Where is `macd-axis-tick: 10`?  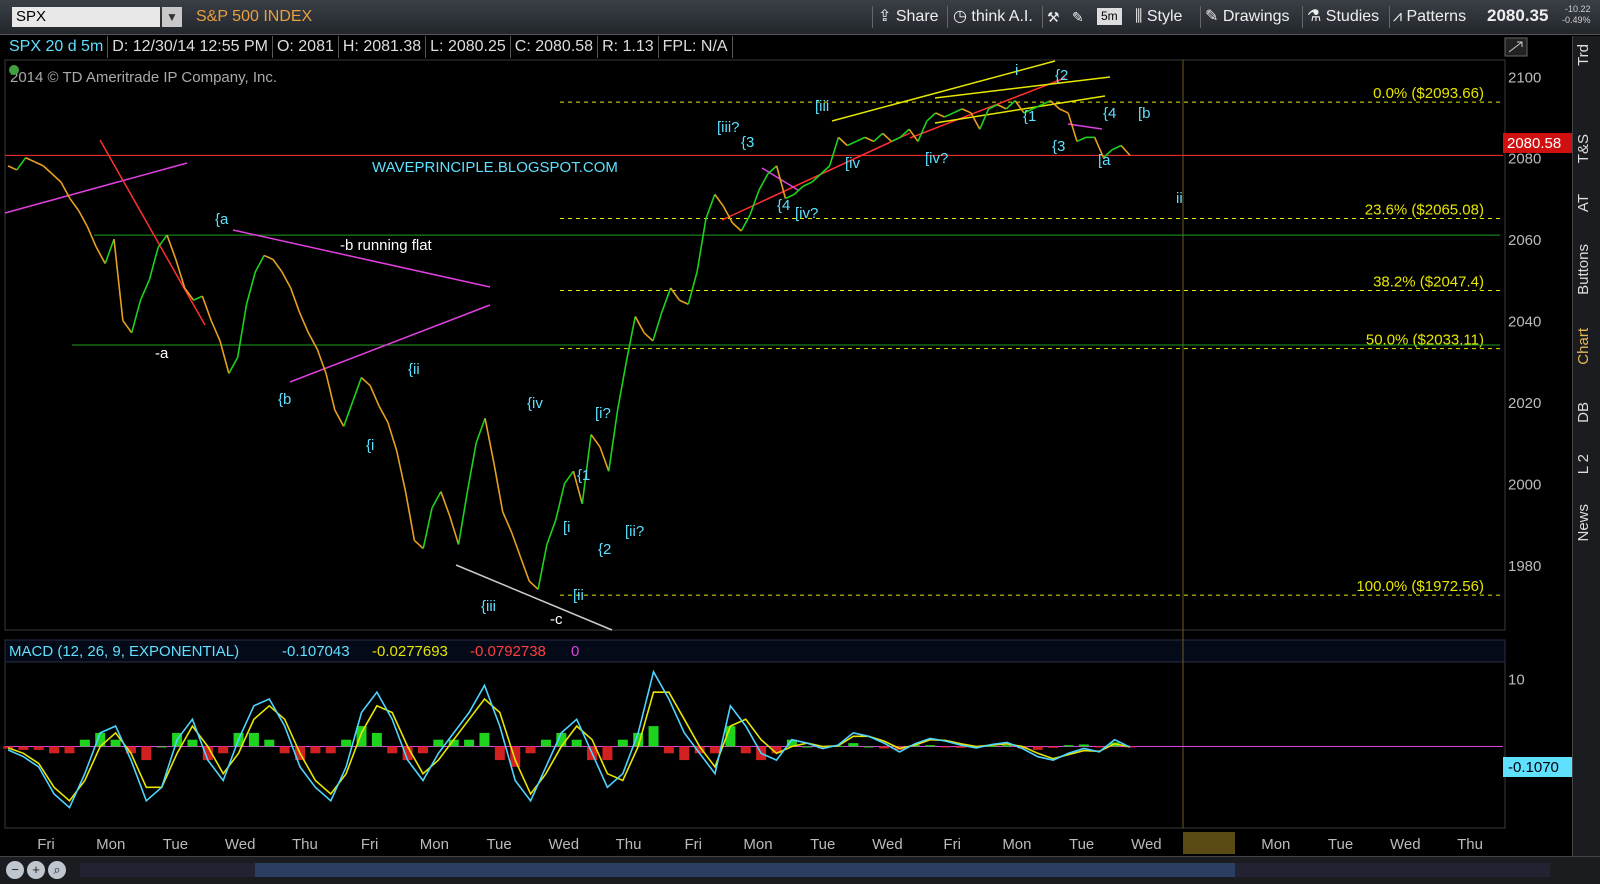
macd-axis-tick: 10 is located at coordinates (1516, 680).